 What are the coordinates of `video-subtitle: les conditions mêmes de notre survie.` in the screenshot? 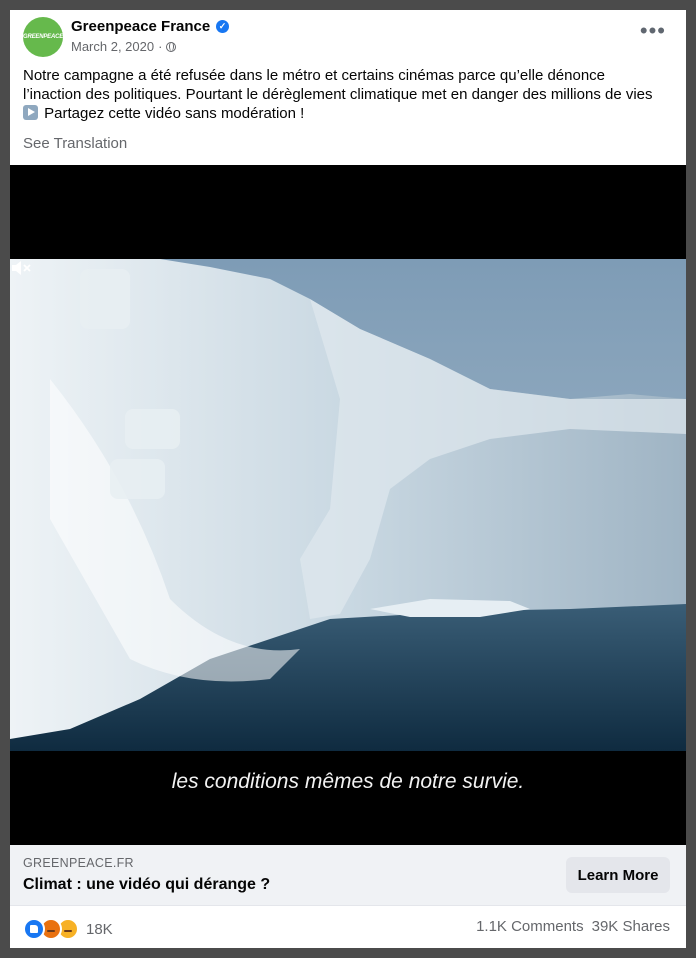 It's located at (348, 781).